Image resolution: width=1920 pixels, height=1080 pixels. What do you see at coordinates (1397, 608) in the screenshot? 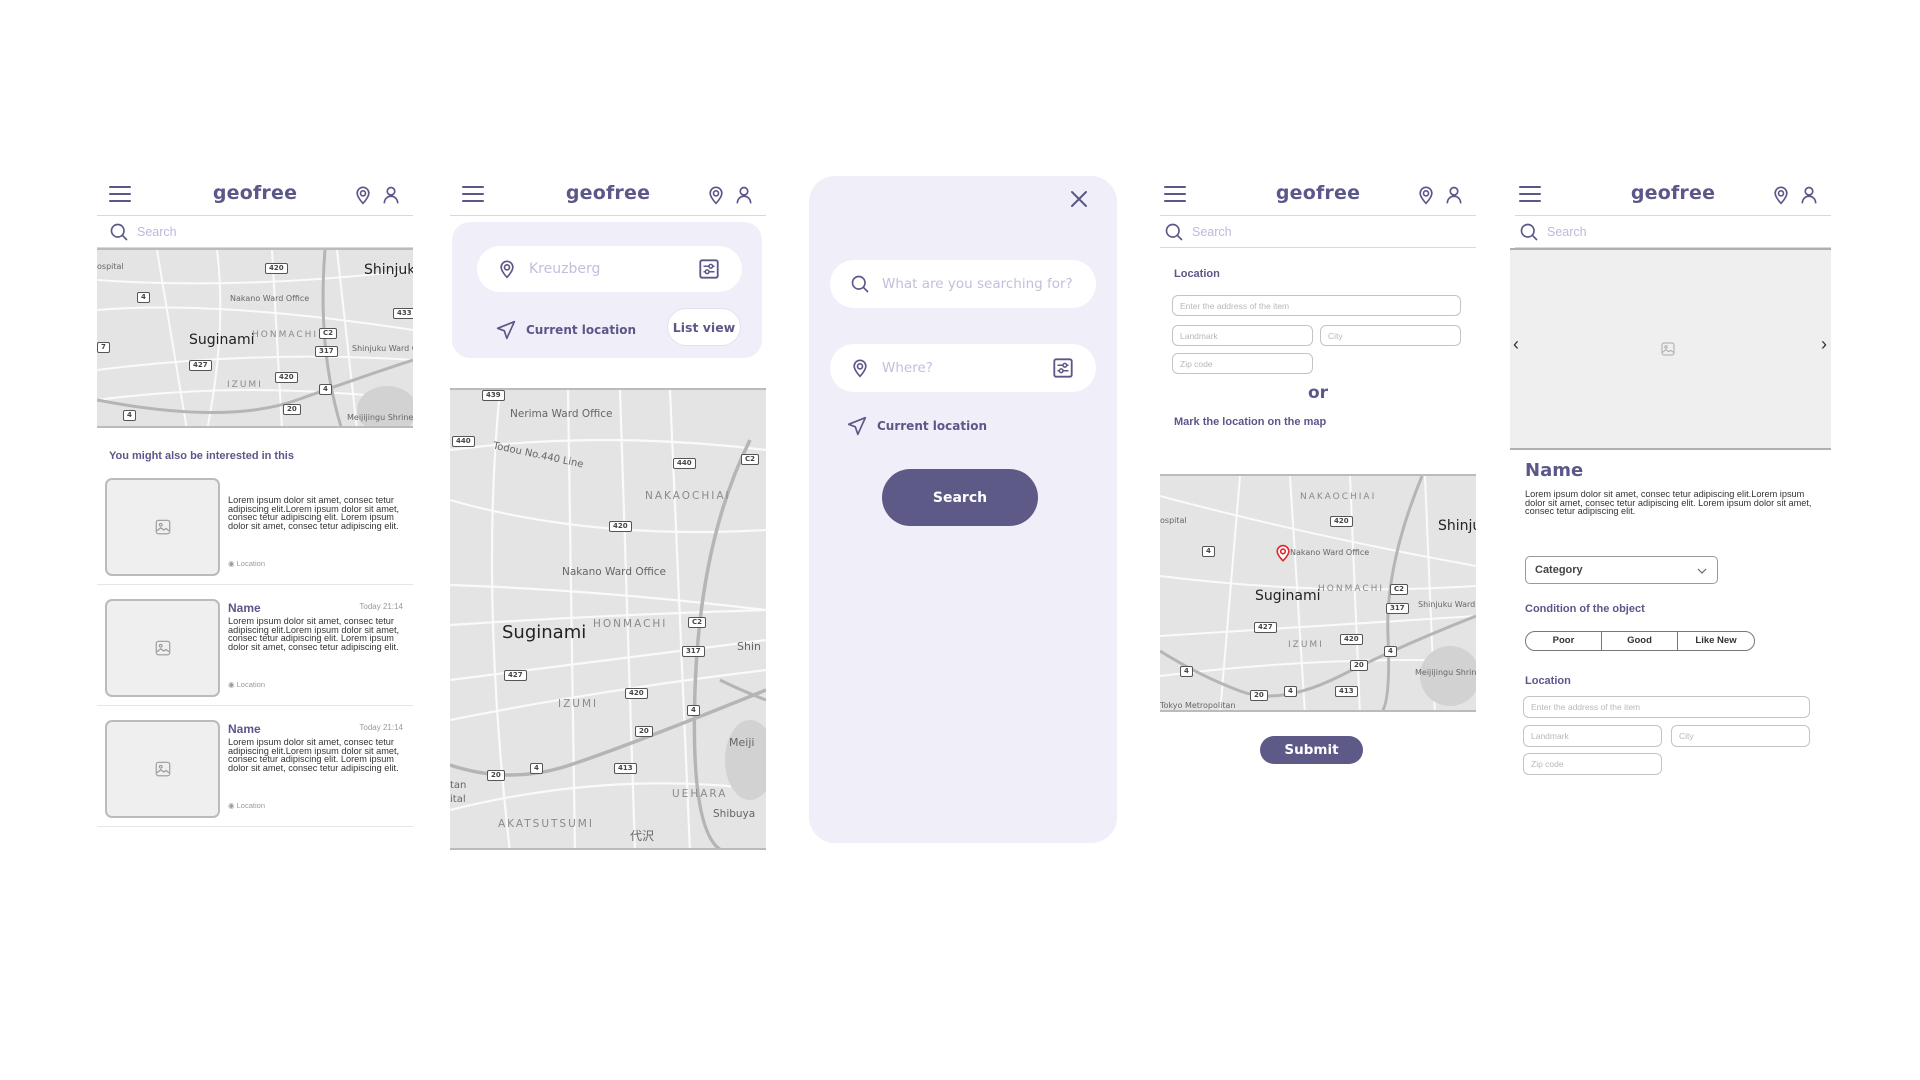
I see `route-shield: 317` at bounding box center [1397, 608].